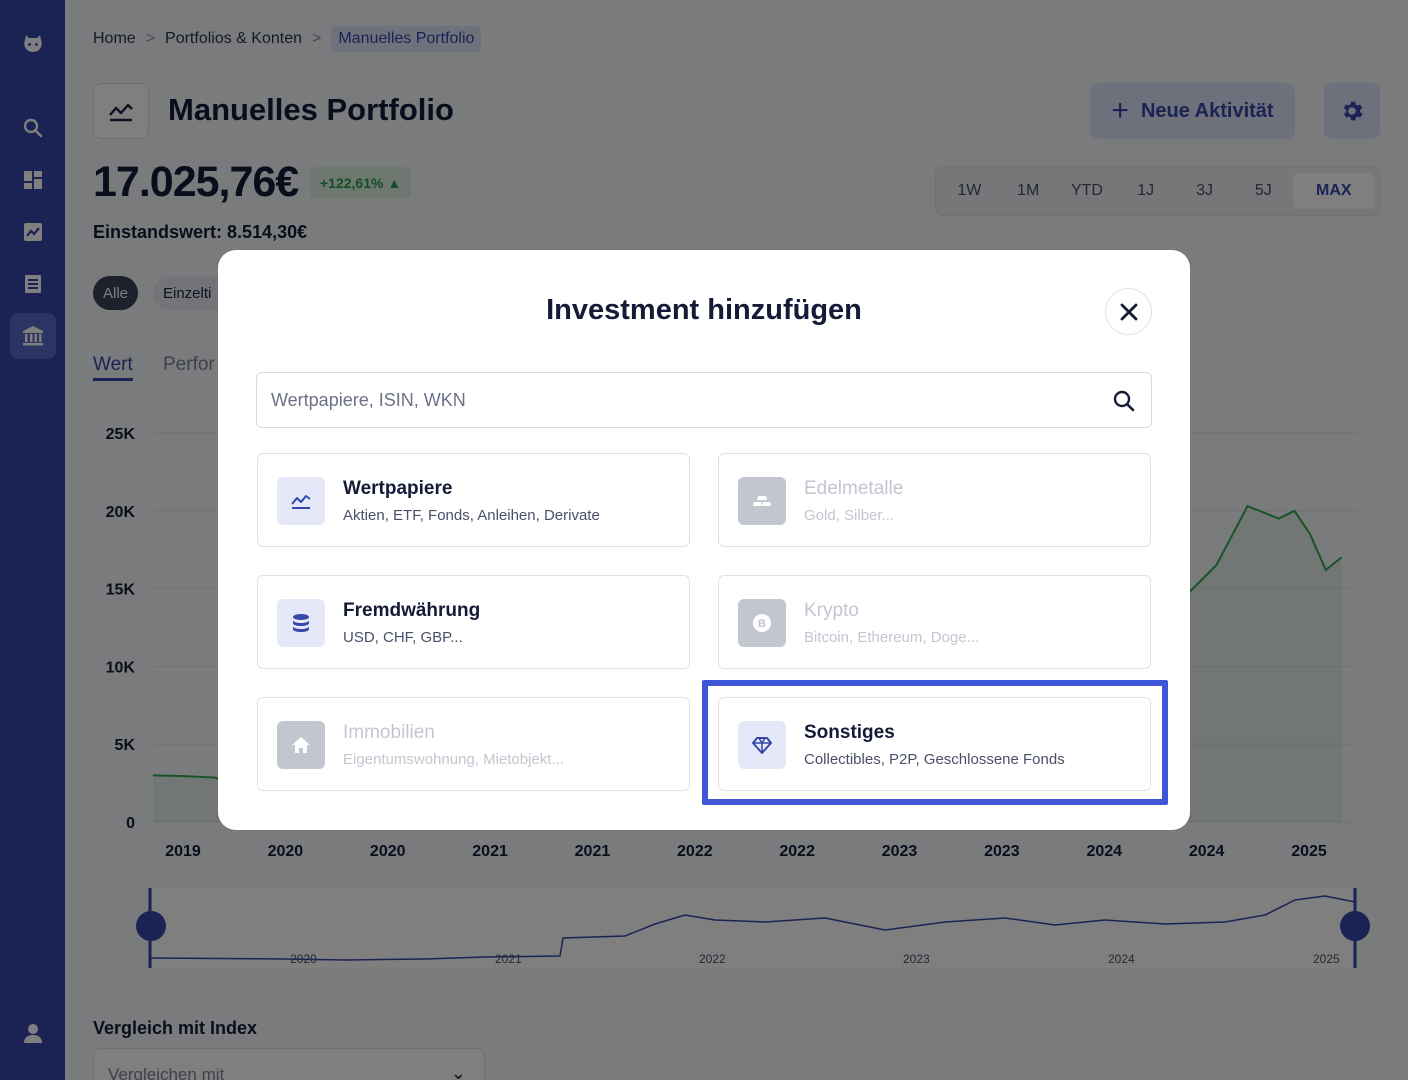 The height and width of the screenshot is (1080, 1408). What do you see at coordinates (1124, 401) in the screenshot?
I see `search-icon` at bounding box center [1124, 401].